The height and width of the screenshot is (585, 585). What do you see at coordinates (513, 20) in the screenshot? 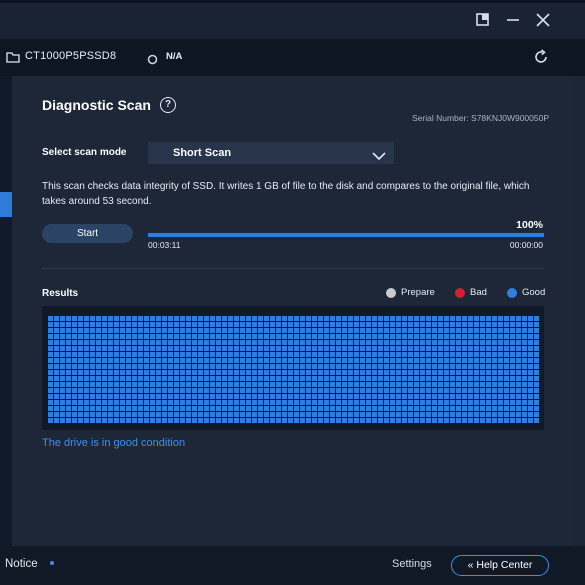
I see `minimize-icon` at bounding box center [513, 20].